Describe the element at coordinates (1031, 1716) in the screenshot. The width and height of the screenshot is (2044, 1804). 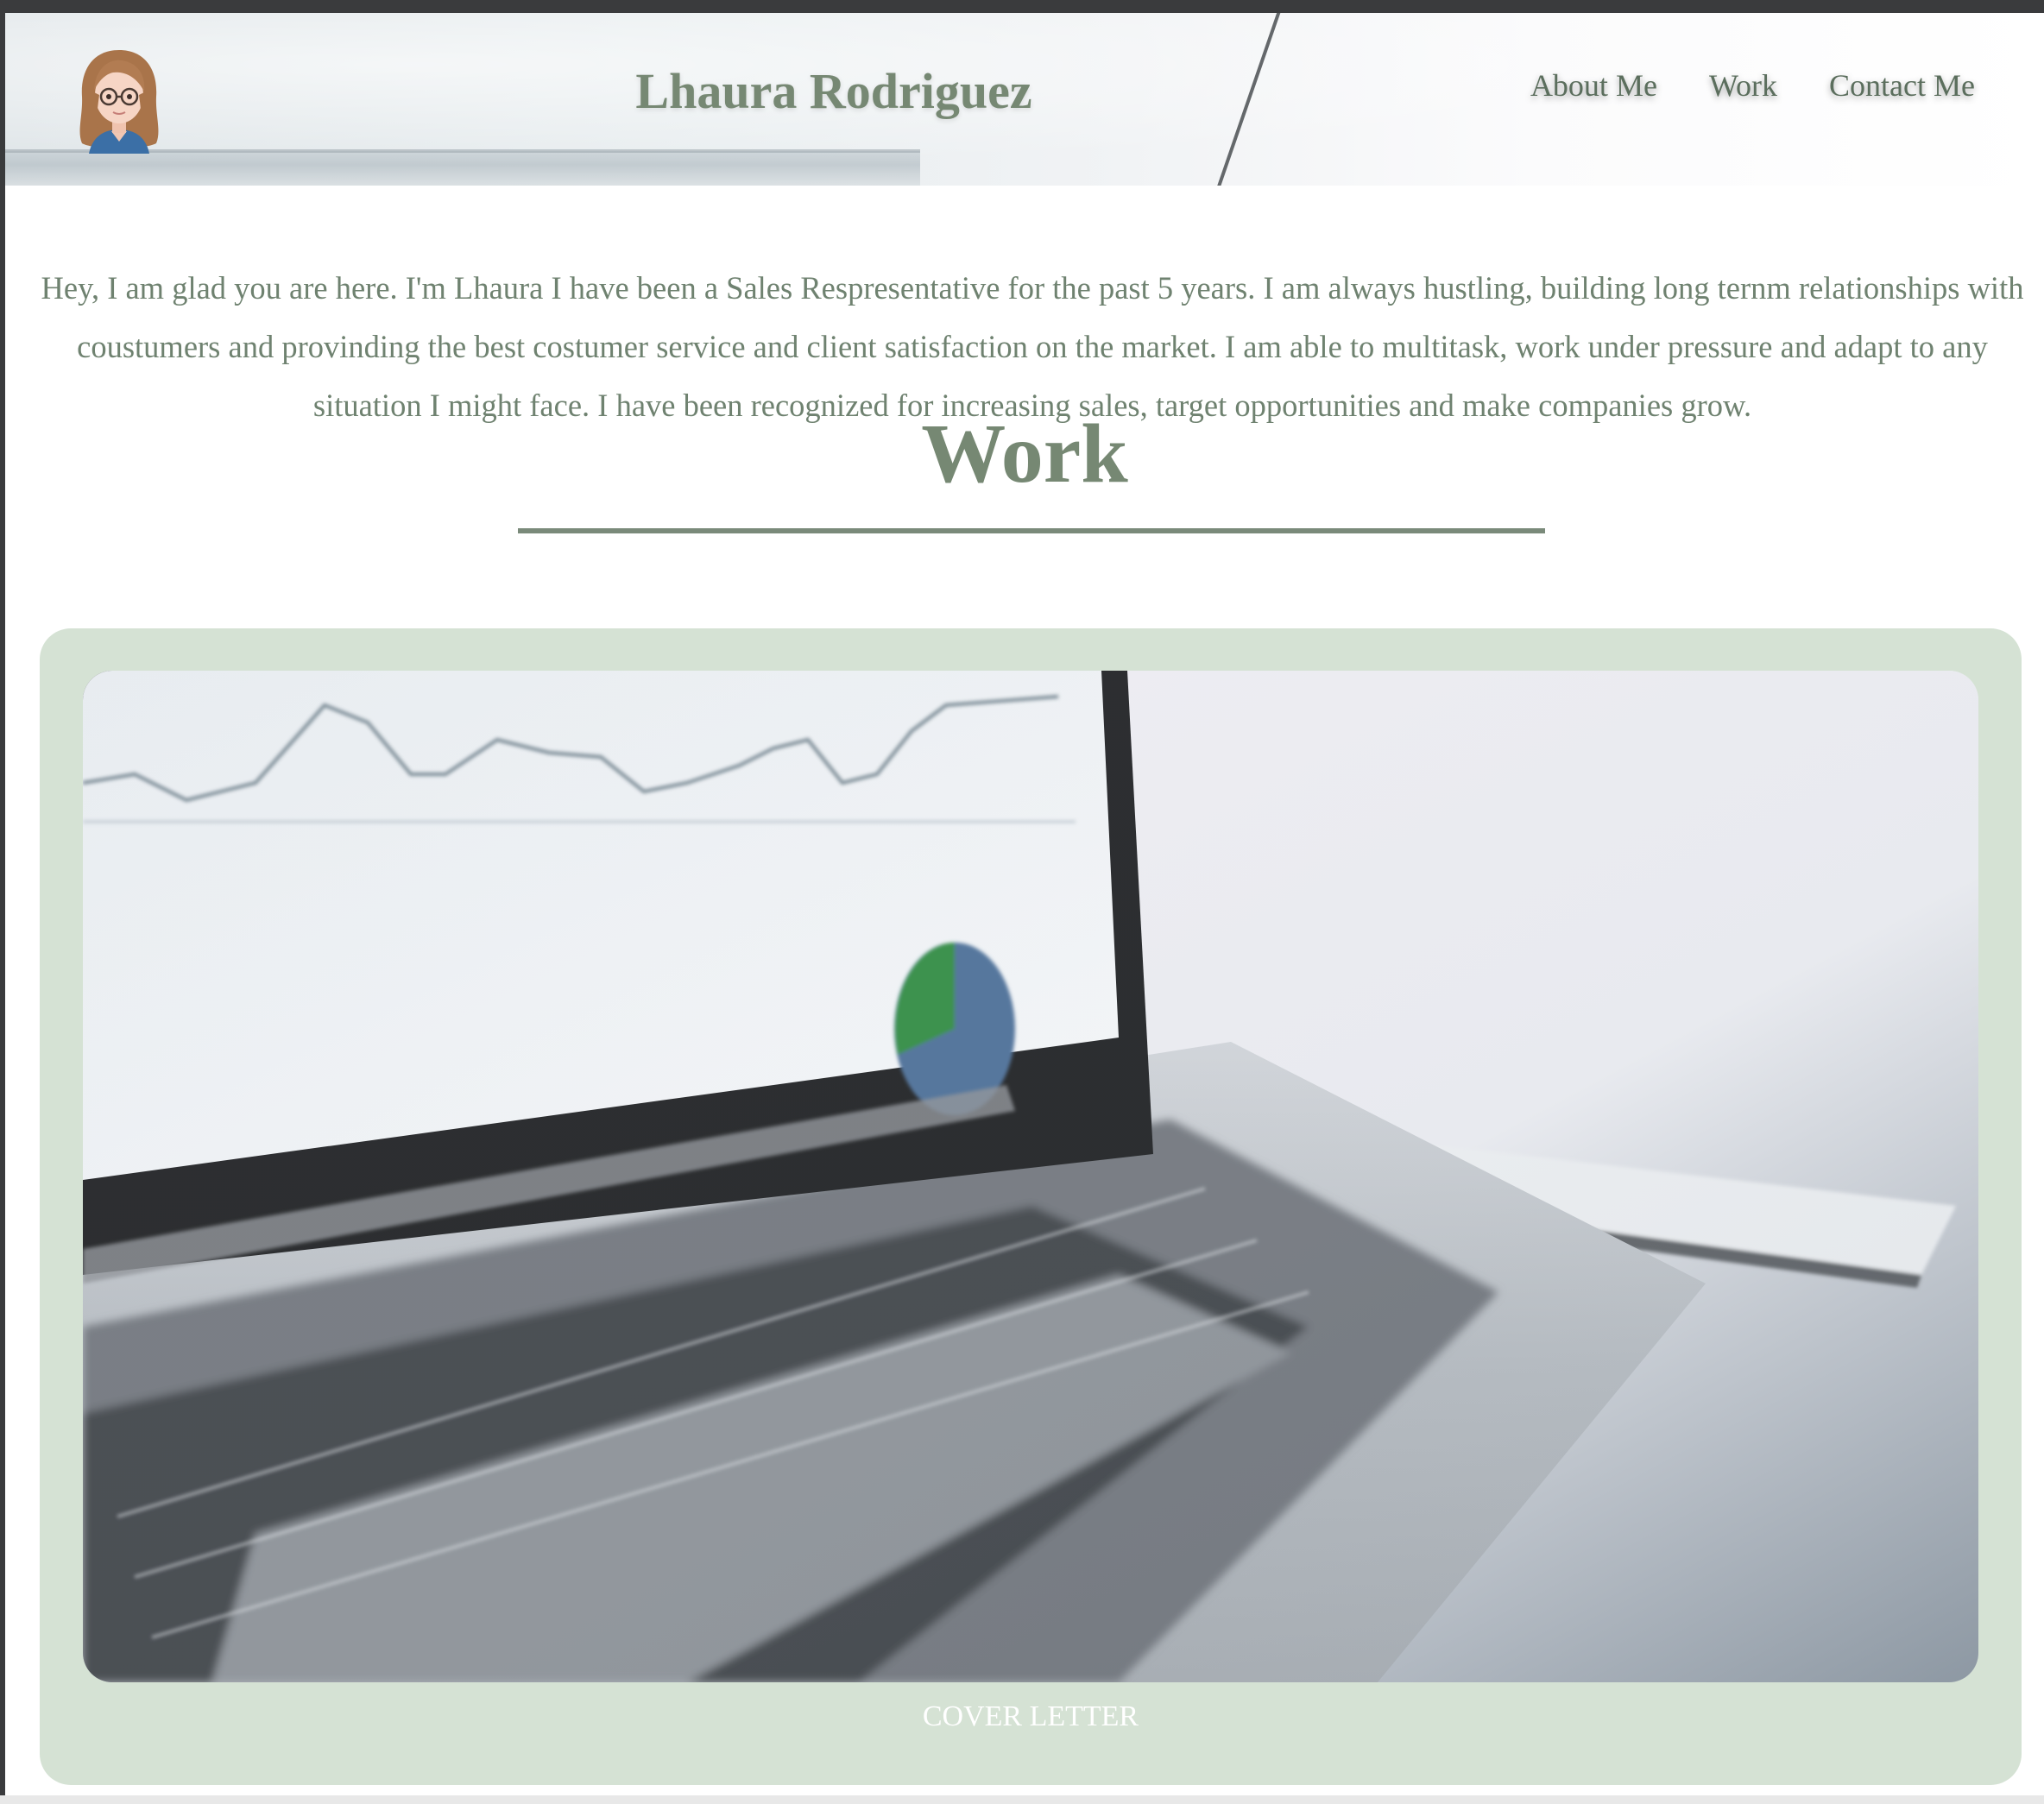
I see `card-caption: COVER LETTER` at that location.